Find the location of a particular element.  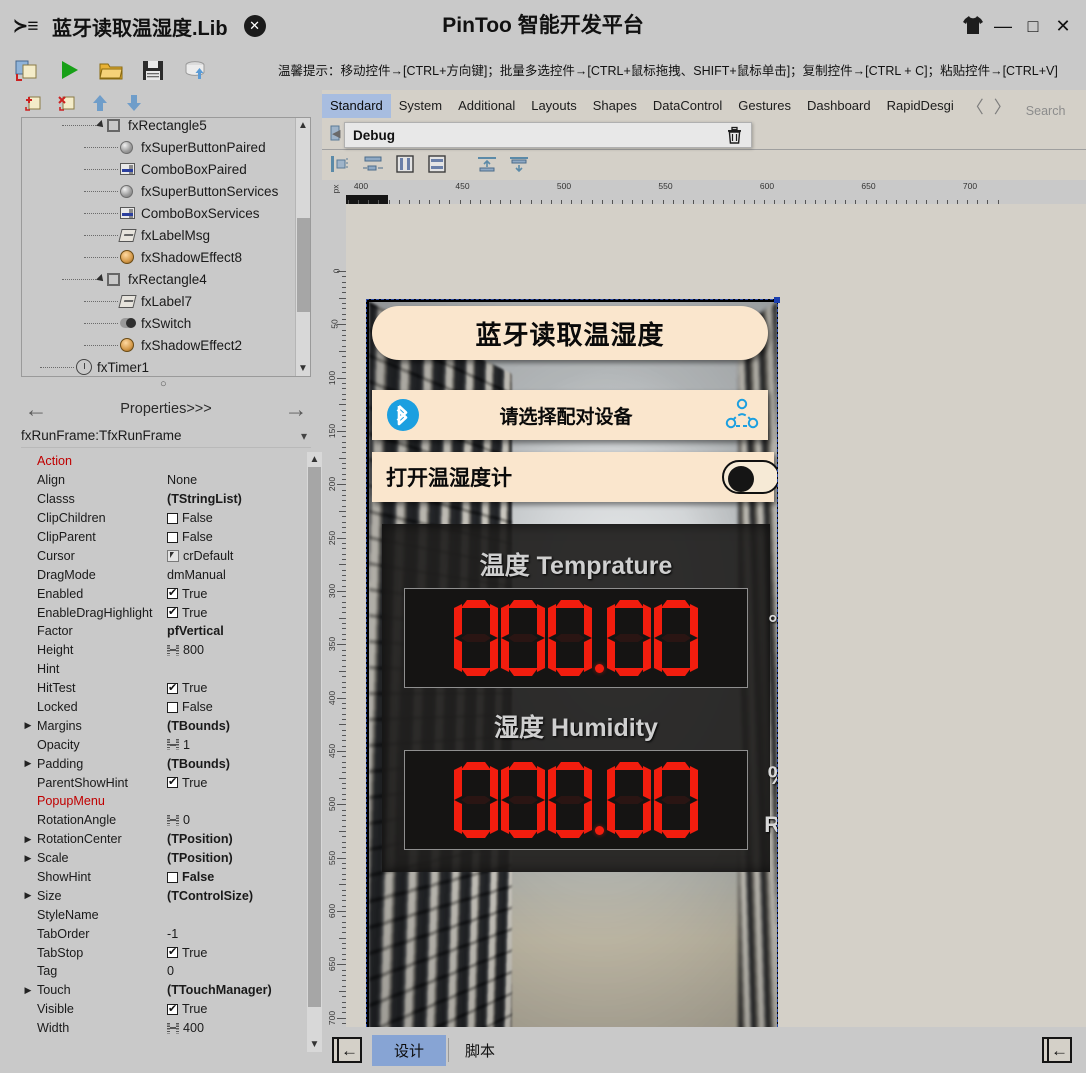

properties-scroll-thumb is located at coordinates (314, 737).